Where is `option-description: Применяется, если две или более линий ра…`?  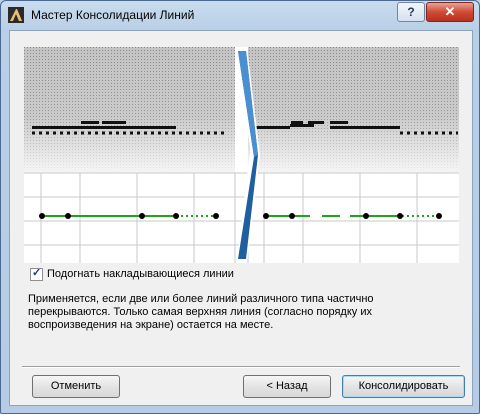 option-description: Применяется, если две или более линий ра… is located at coordinates (201, 312).